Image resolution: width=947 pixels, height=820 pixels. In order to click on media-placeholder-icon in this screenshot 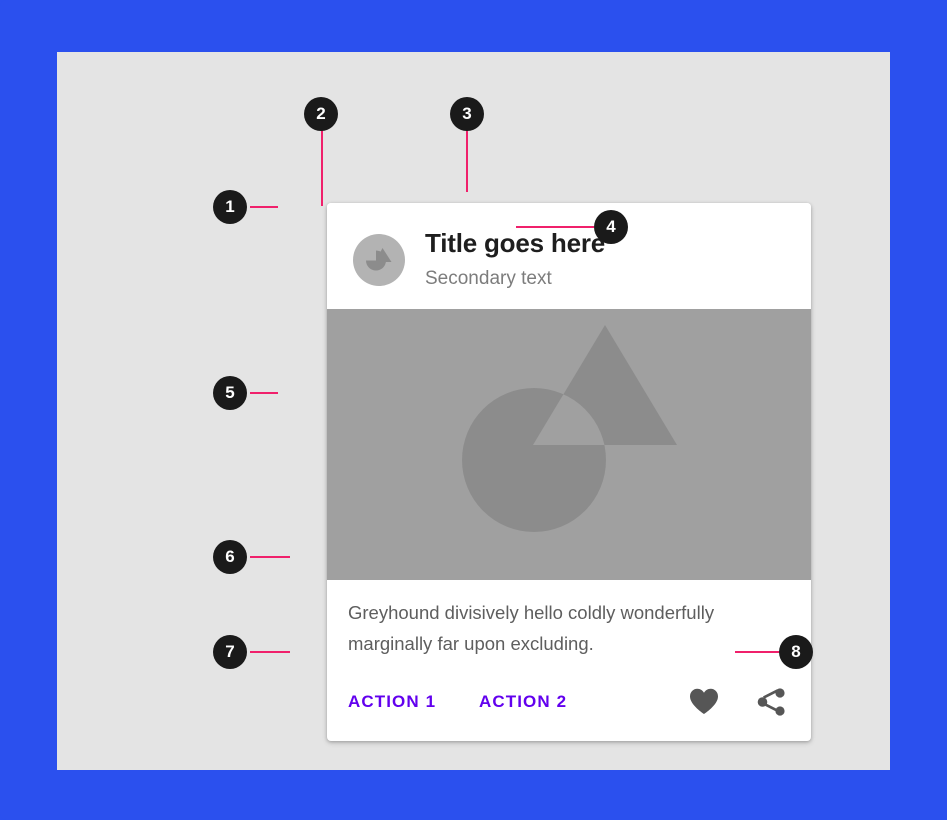, I will do `click(379, 259)`.